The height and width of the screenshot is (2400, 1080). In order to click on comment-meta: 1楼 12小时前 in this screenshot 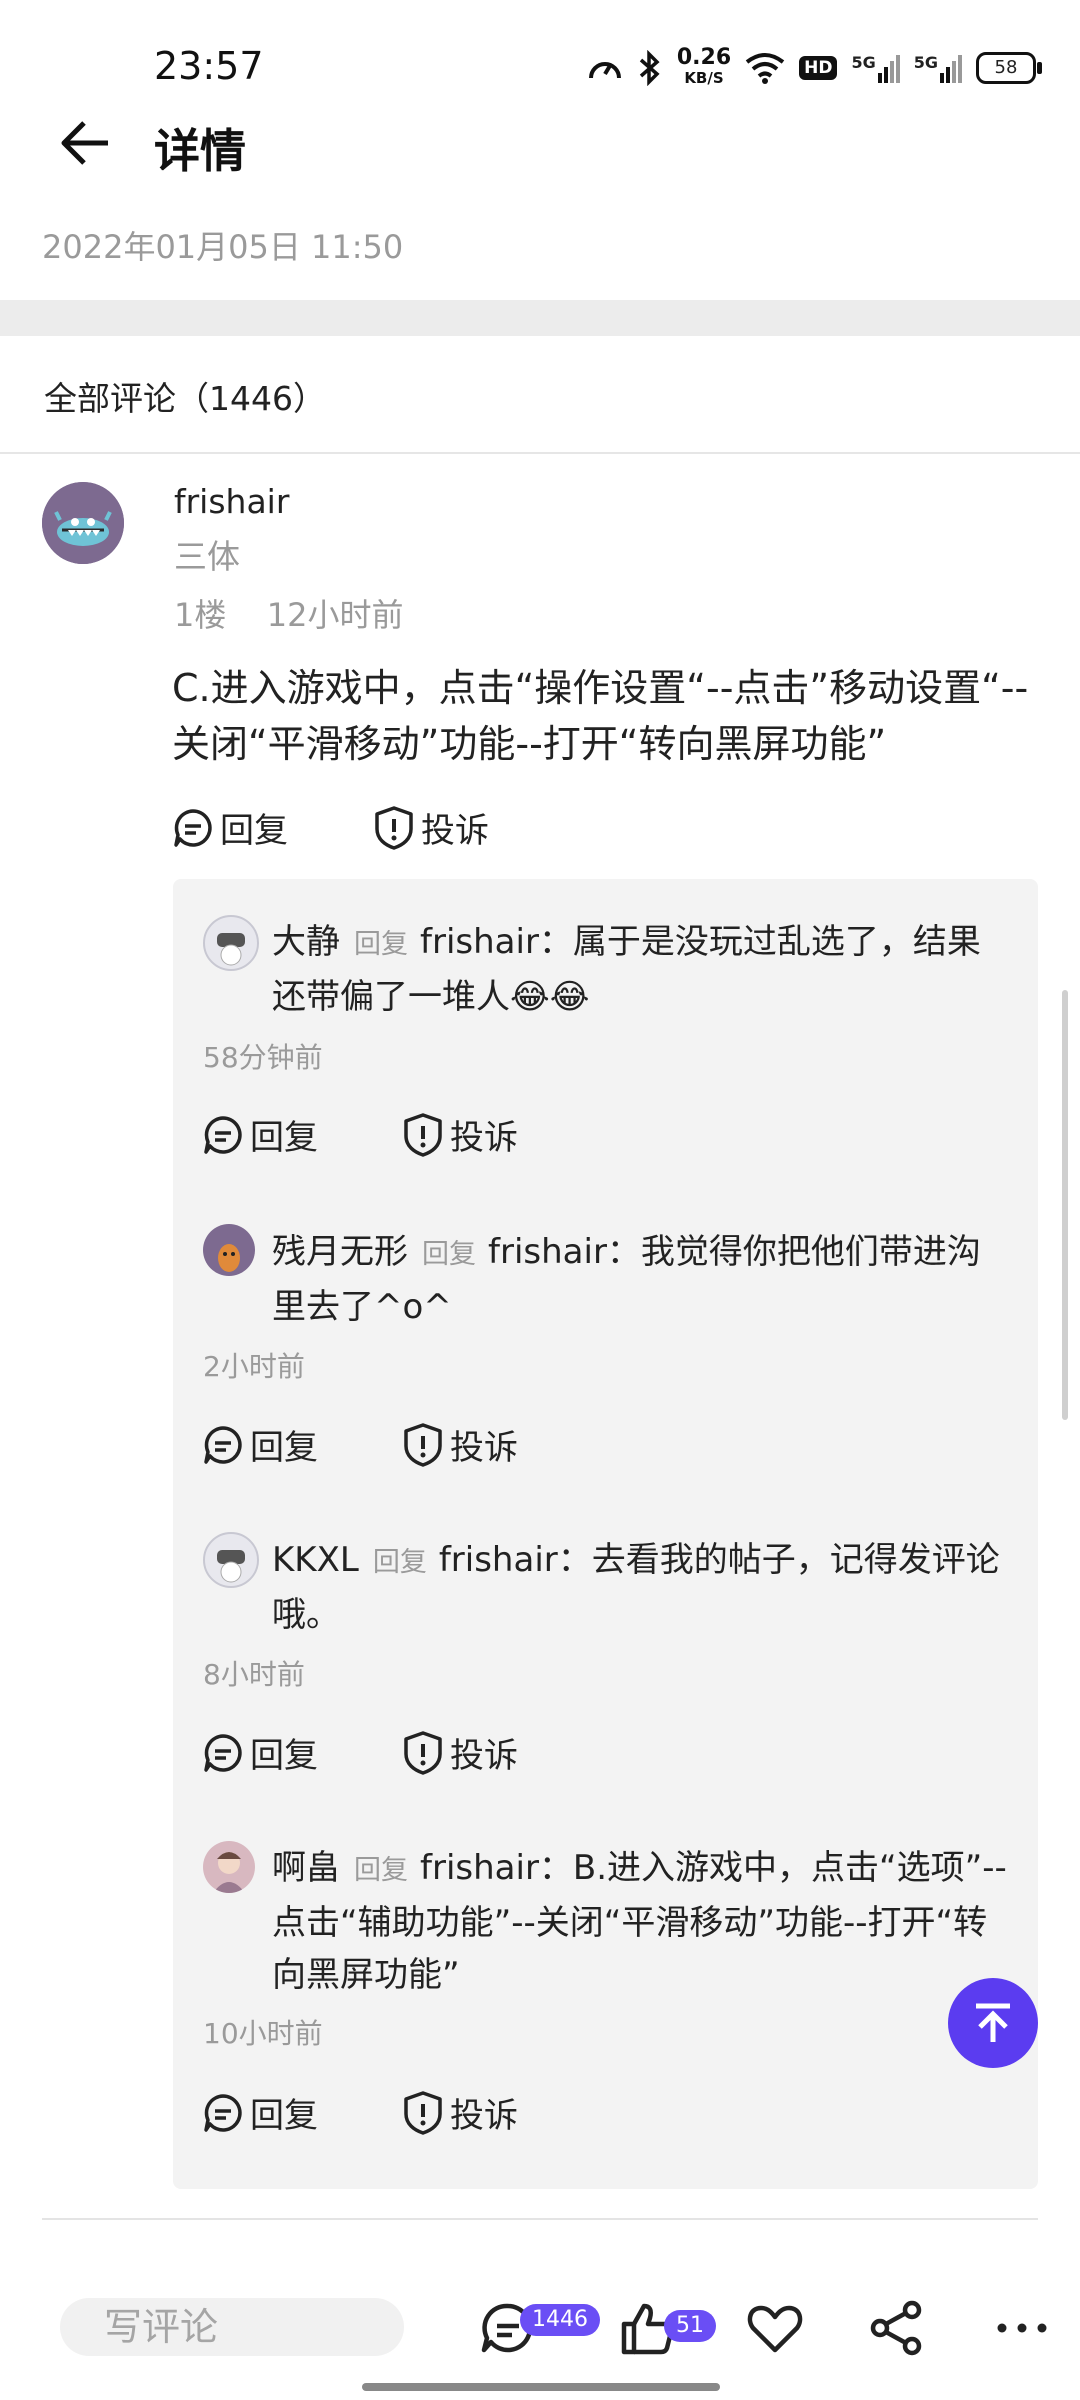, I will do `click(288, 613)`.